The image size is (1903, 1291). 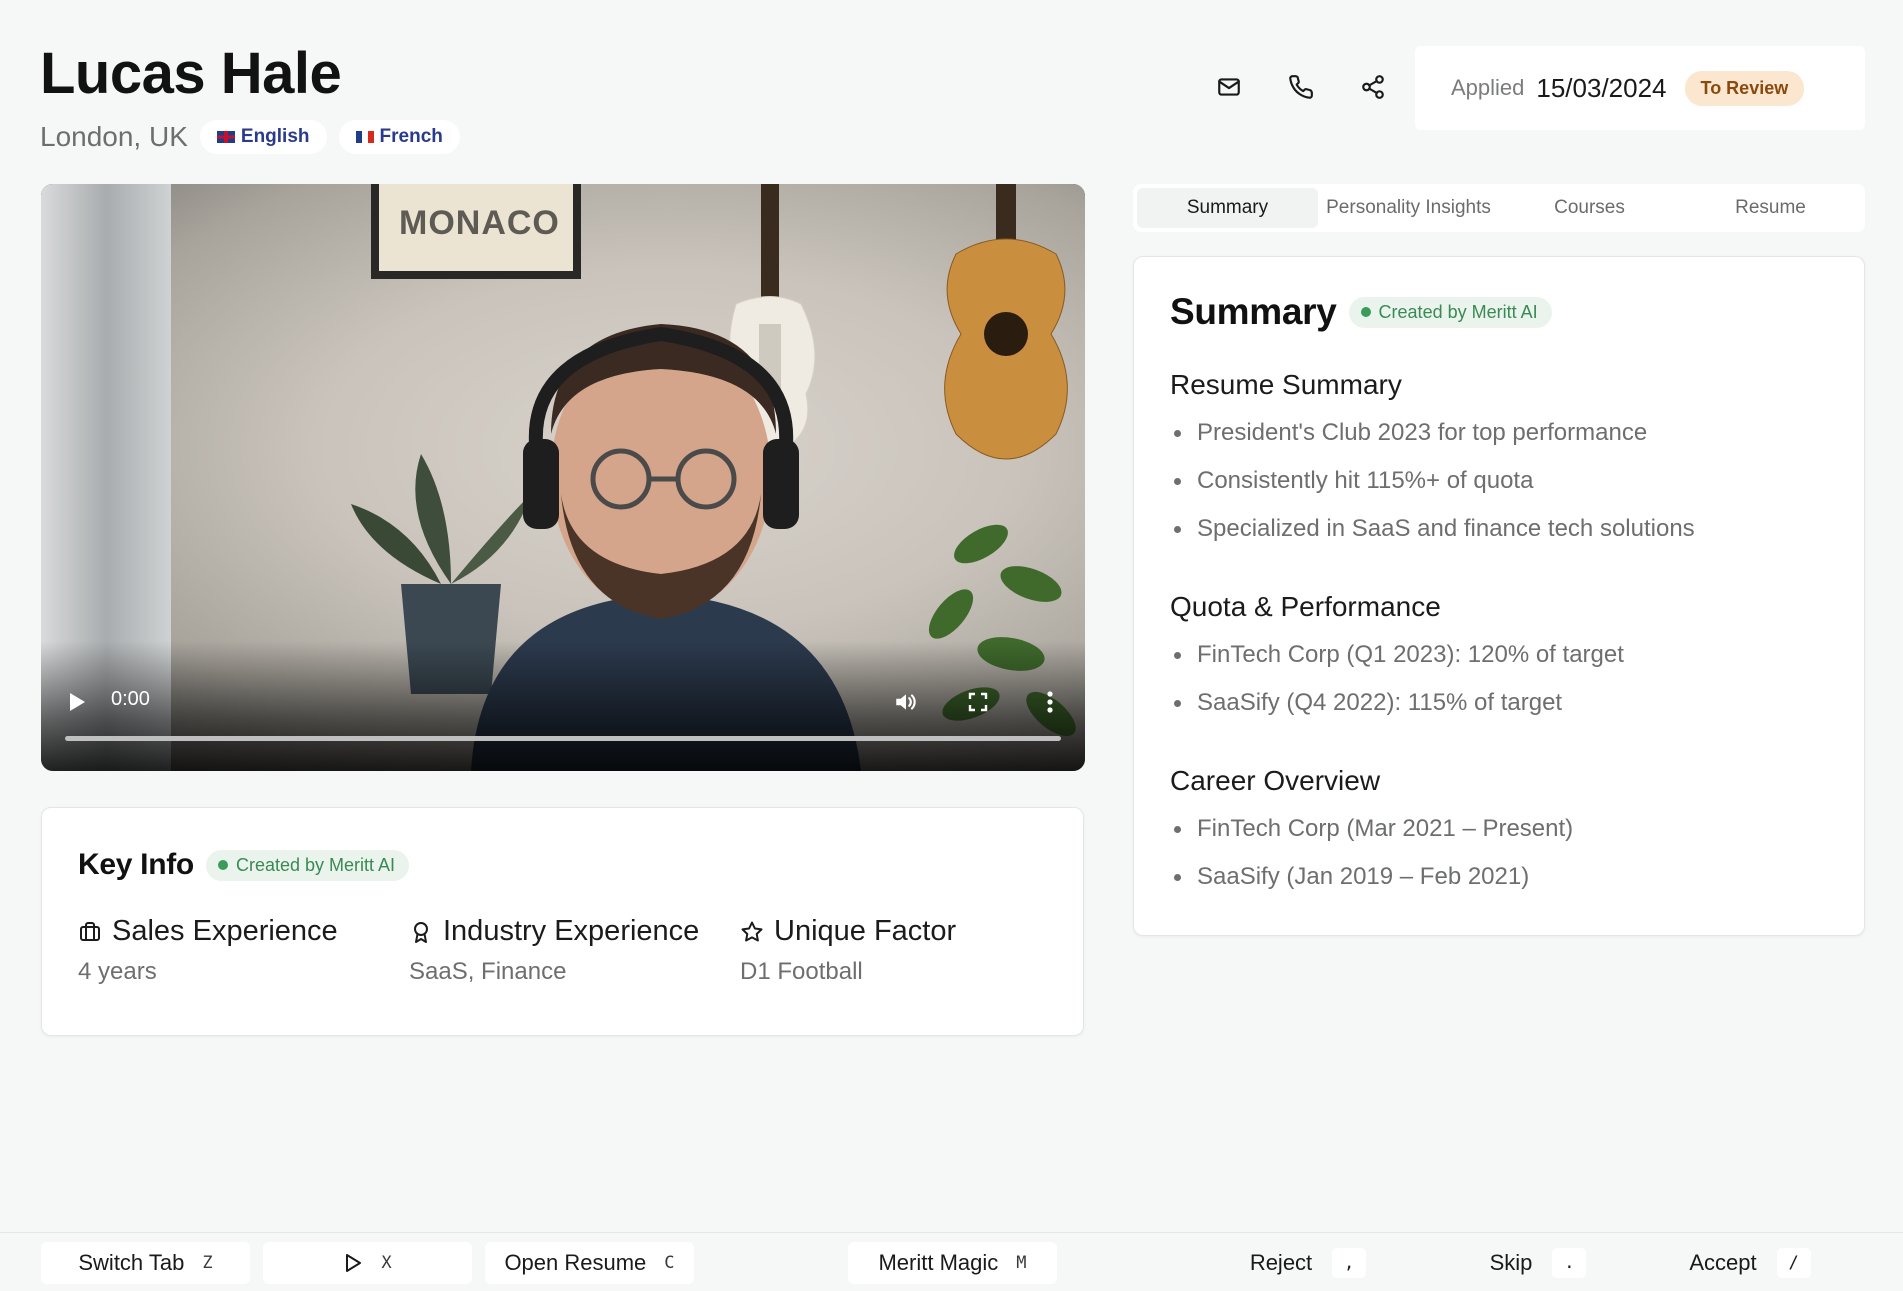 I want to click on section-heading: Career Overview, so click(x=1275, y=780).